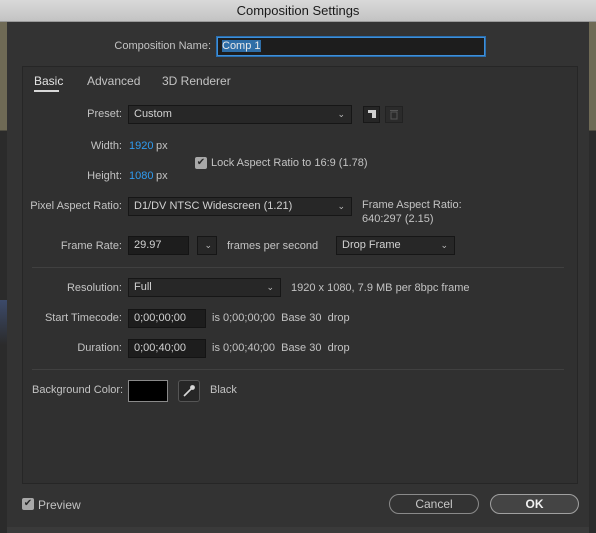 The width and height of the screenshot is (596, 533). What do you see at coordinates (78, 390) in the screenshot?
I see `background-color-label: Background Color:` at bounding box center [78, 390].